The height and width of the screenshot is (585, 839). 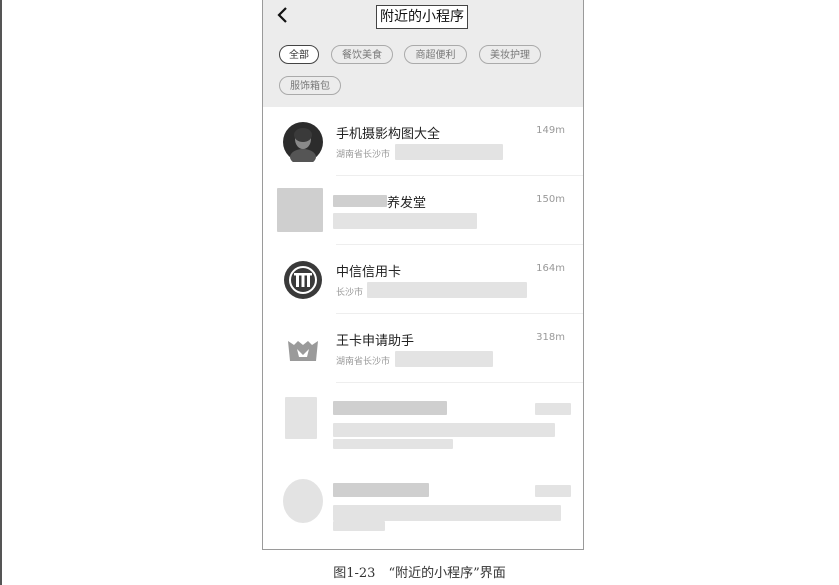 What do you see at coordinates (550, 199) in the screenshot?
I see `item-distance: 150m` at bounding box center [550, 199].